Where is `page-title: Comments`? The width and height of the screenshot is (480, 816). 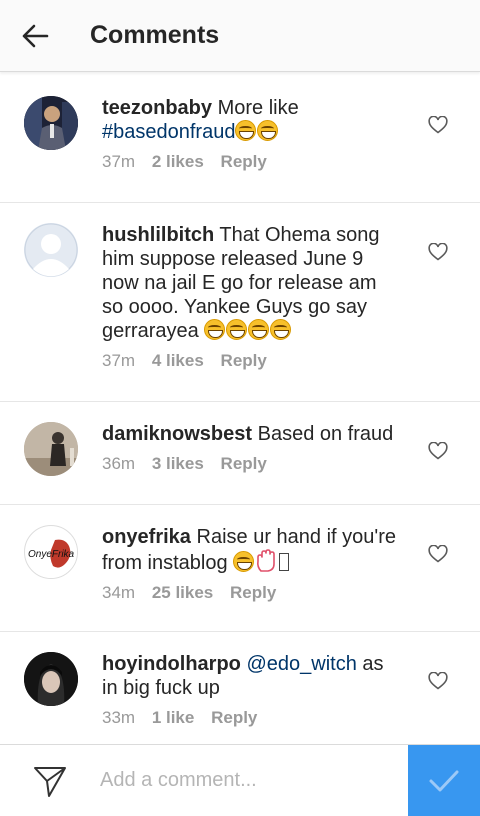 page-title: Comments is located at coordinates (155, 35).